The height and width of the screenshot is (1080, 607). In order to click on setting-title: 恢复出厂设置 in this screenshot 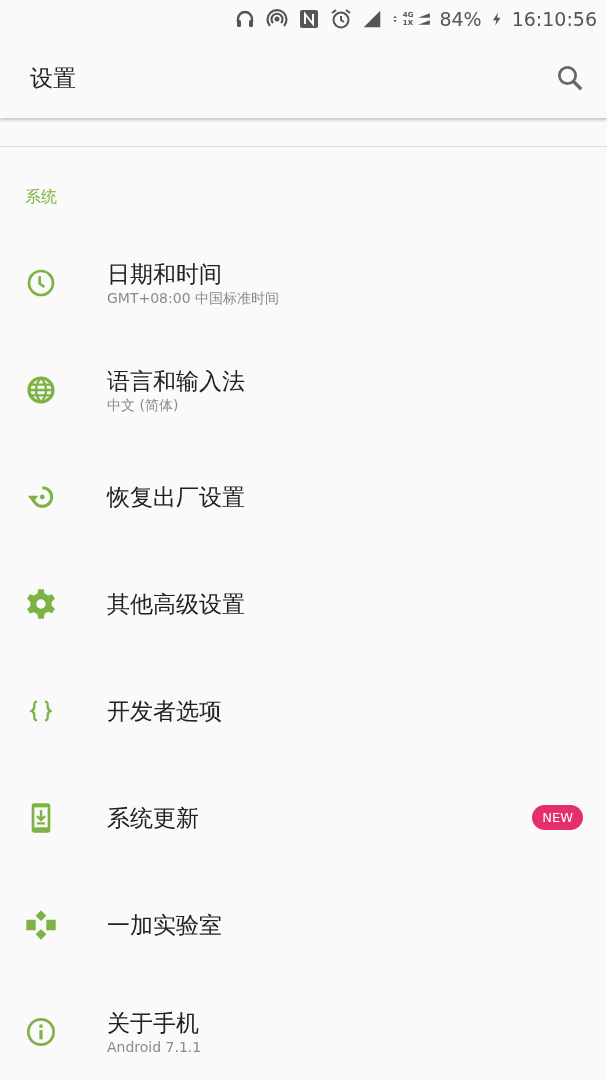, I will do `click(345, 496)`.